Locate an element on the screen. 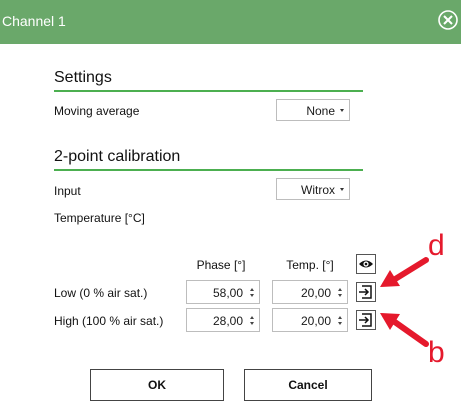  moving-average-select: None is located at coordinates (313, 110).